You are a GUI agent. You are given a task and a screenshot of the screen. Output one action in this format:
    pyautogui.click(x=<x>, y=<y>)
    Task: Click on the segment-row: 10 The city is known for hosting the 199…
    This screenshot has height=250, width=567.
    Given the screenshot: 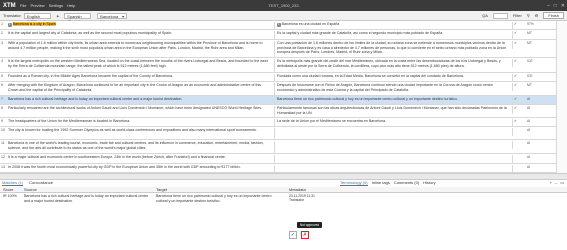 What is the action you would take?
    pyautogui.click(x=283, y=133)
    